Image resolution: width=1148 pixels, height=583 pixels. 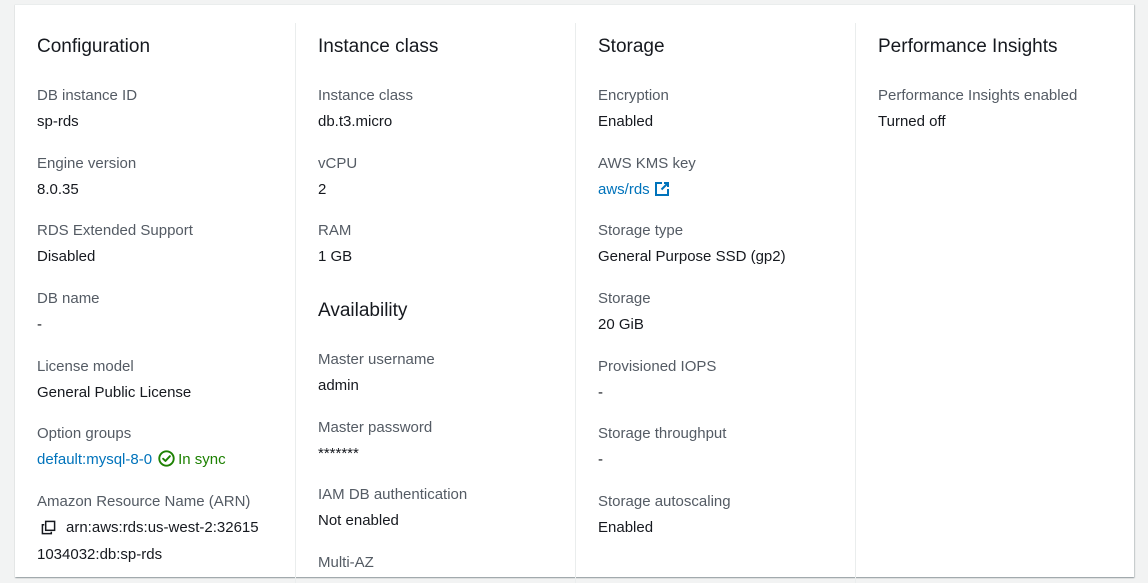 I want to click on multi-az-label: Multi-AZ, so click(x=346, y=562).